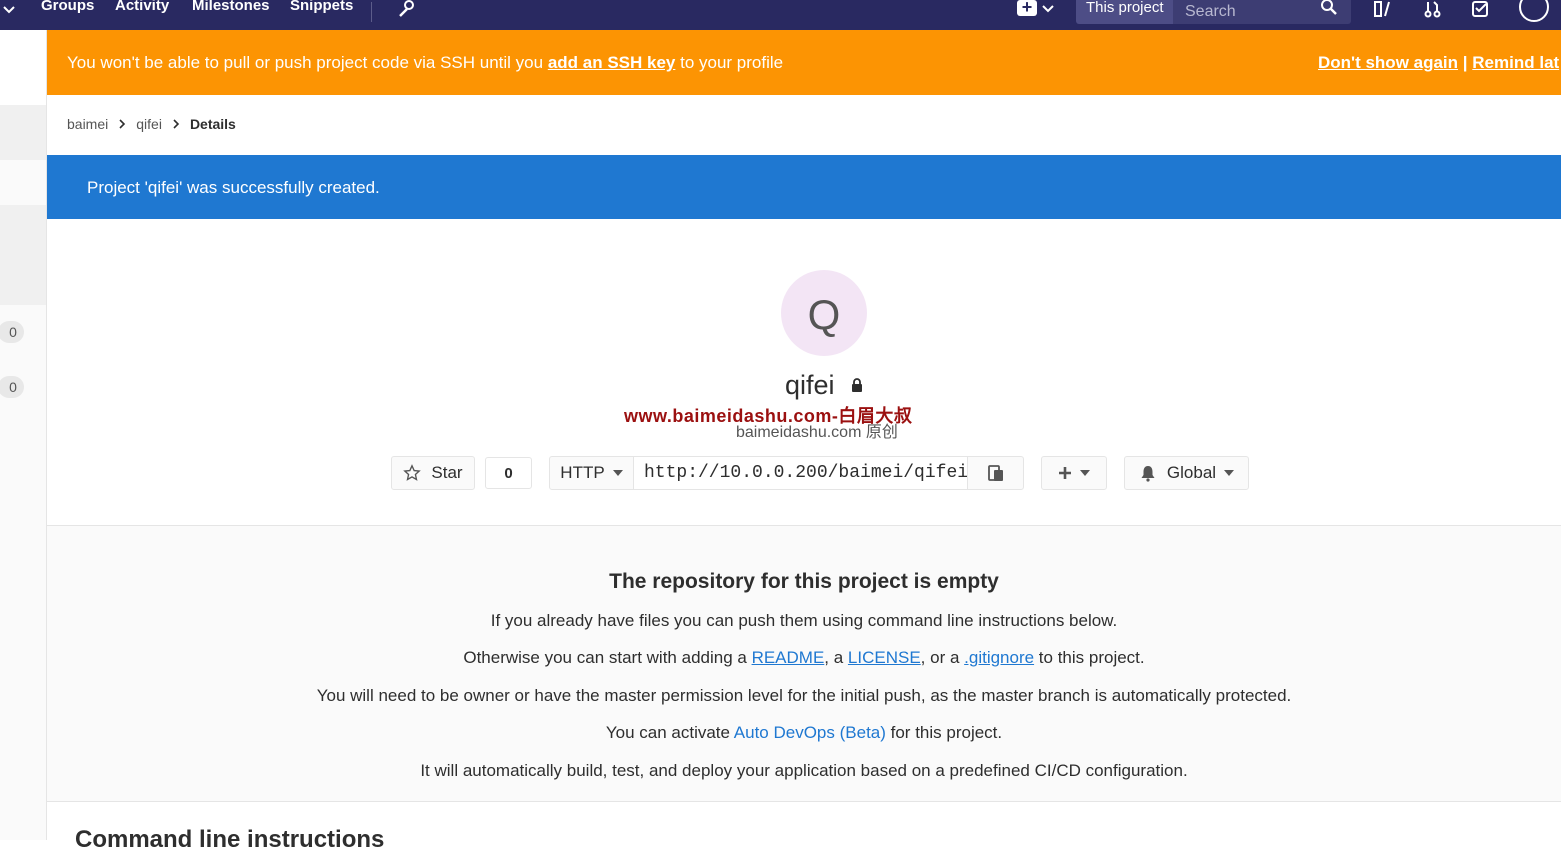 The height and width of the screenshot is (854, 1561). What do you see at coordinates (67, 7) in the screenshot?
I see `nav-groups: Groups` at bounding box center [67, 7].